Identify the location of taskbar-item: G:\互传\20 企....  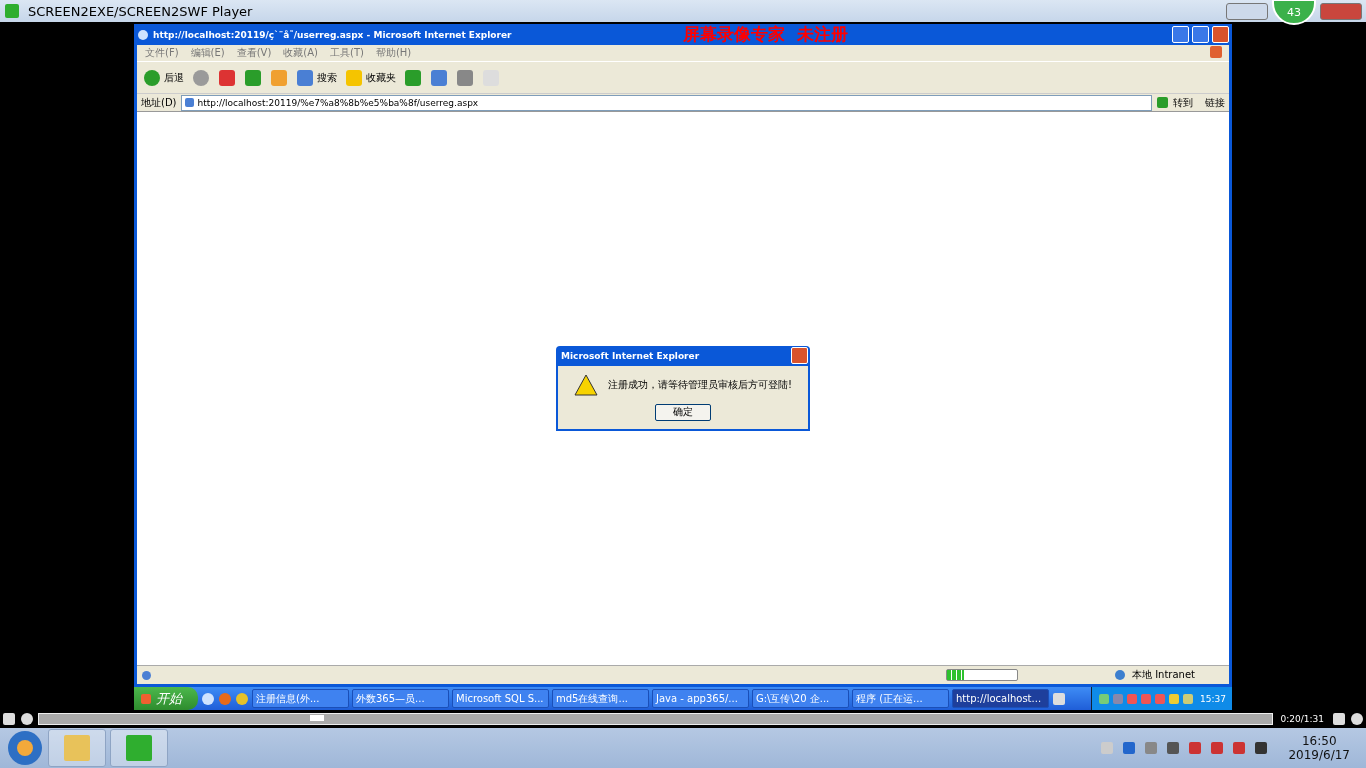
(800, 698).